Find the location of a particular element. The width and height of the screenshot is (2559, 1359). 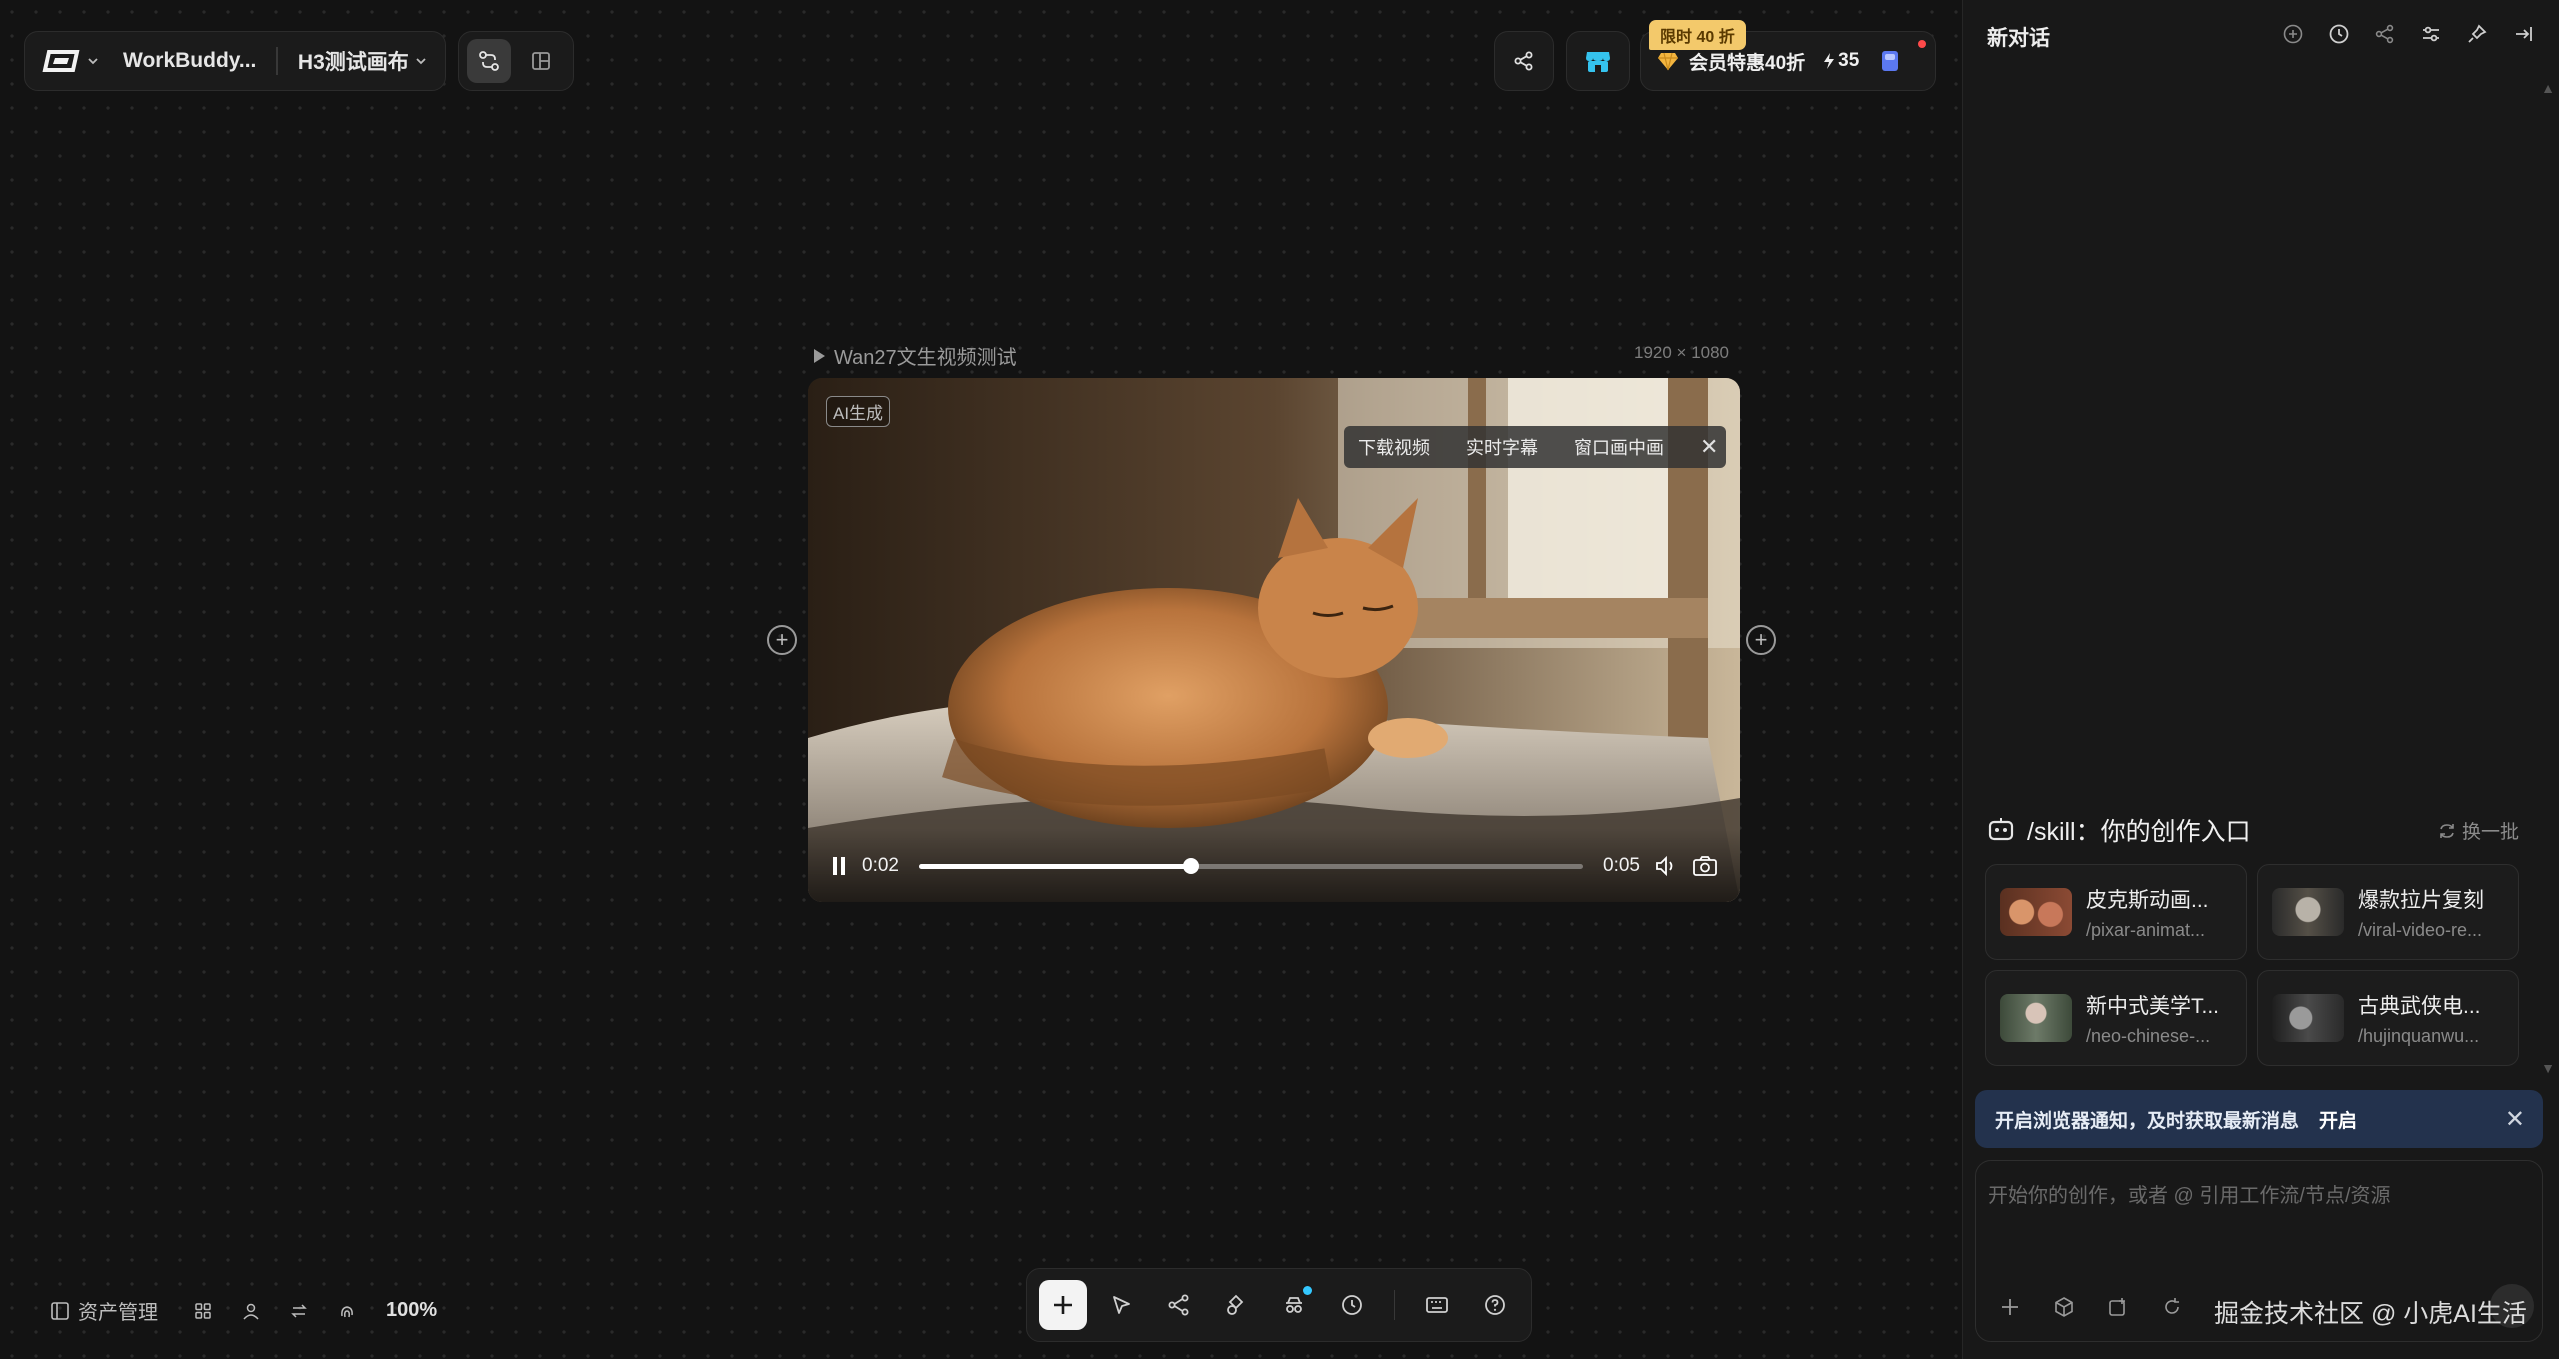

scroll-down-icon: ▼ is located at coordinates (2548, 1068).